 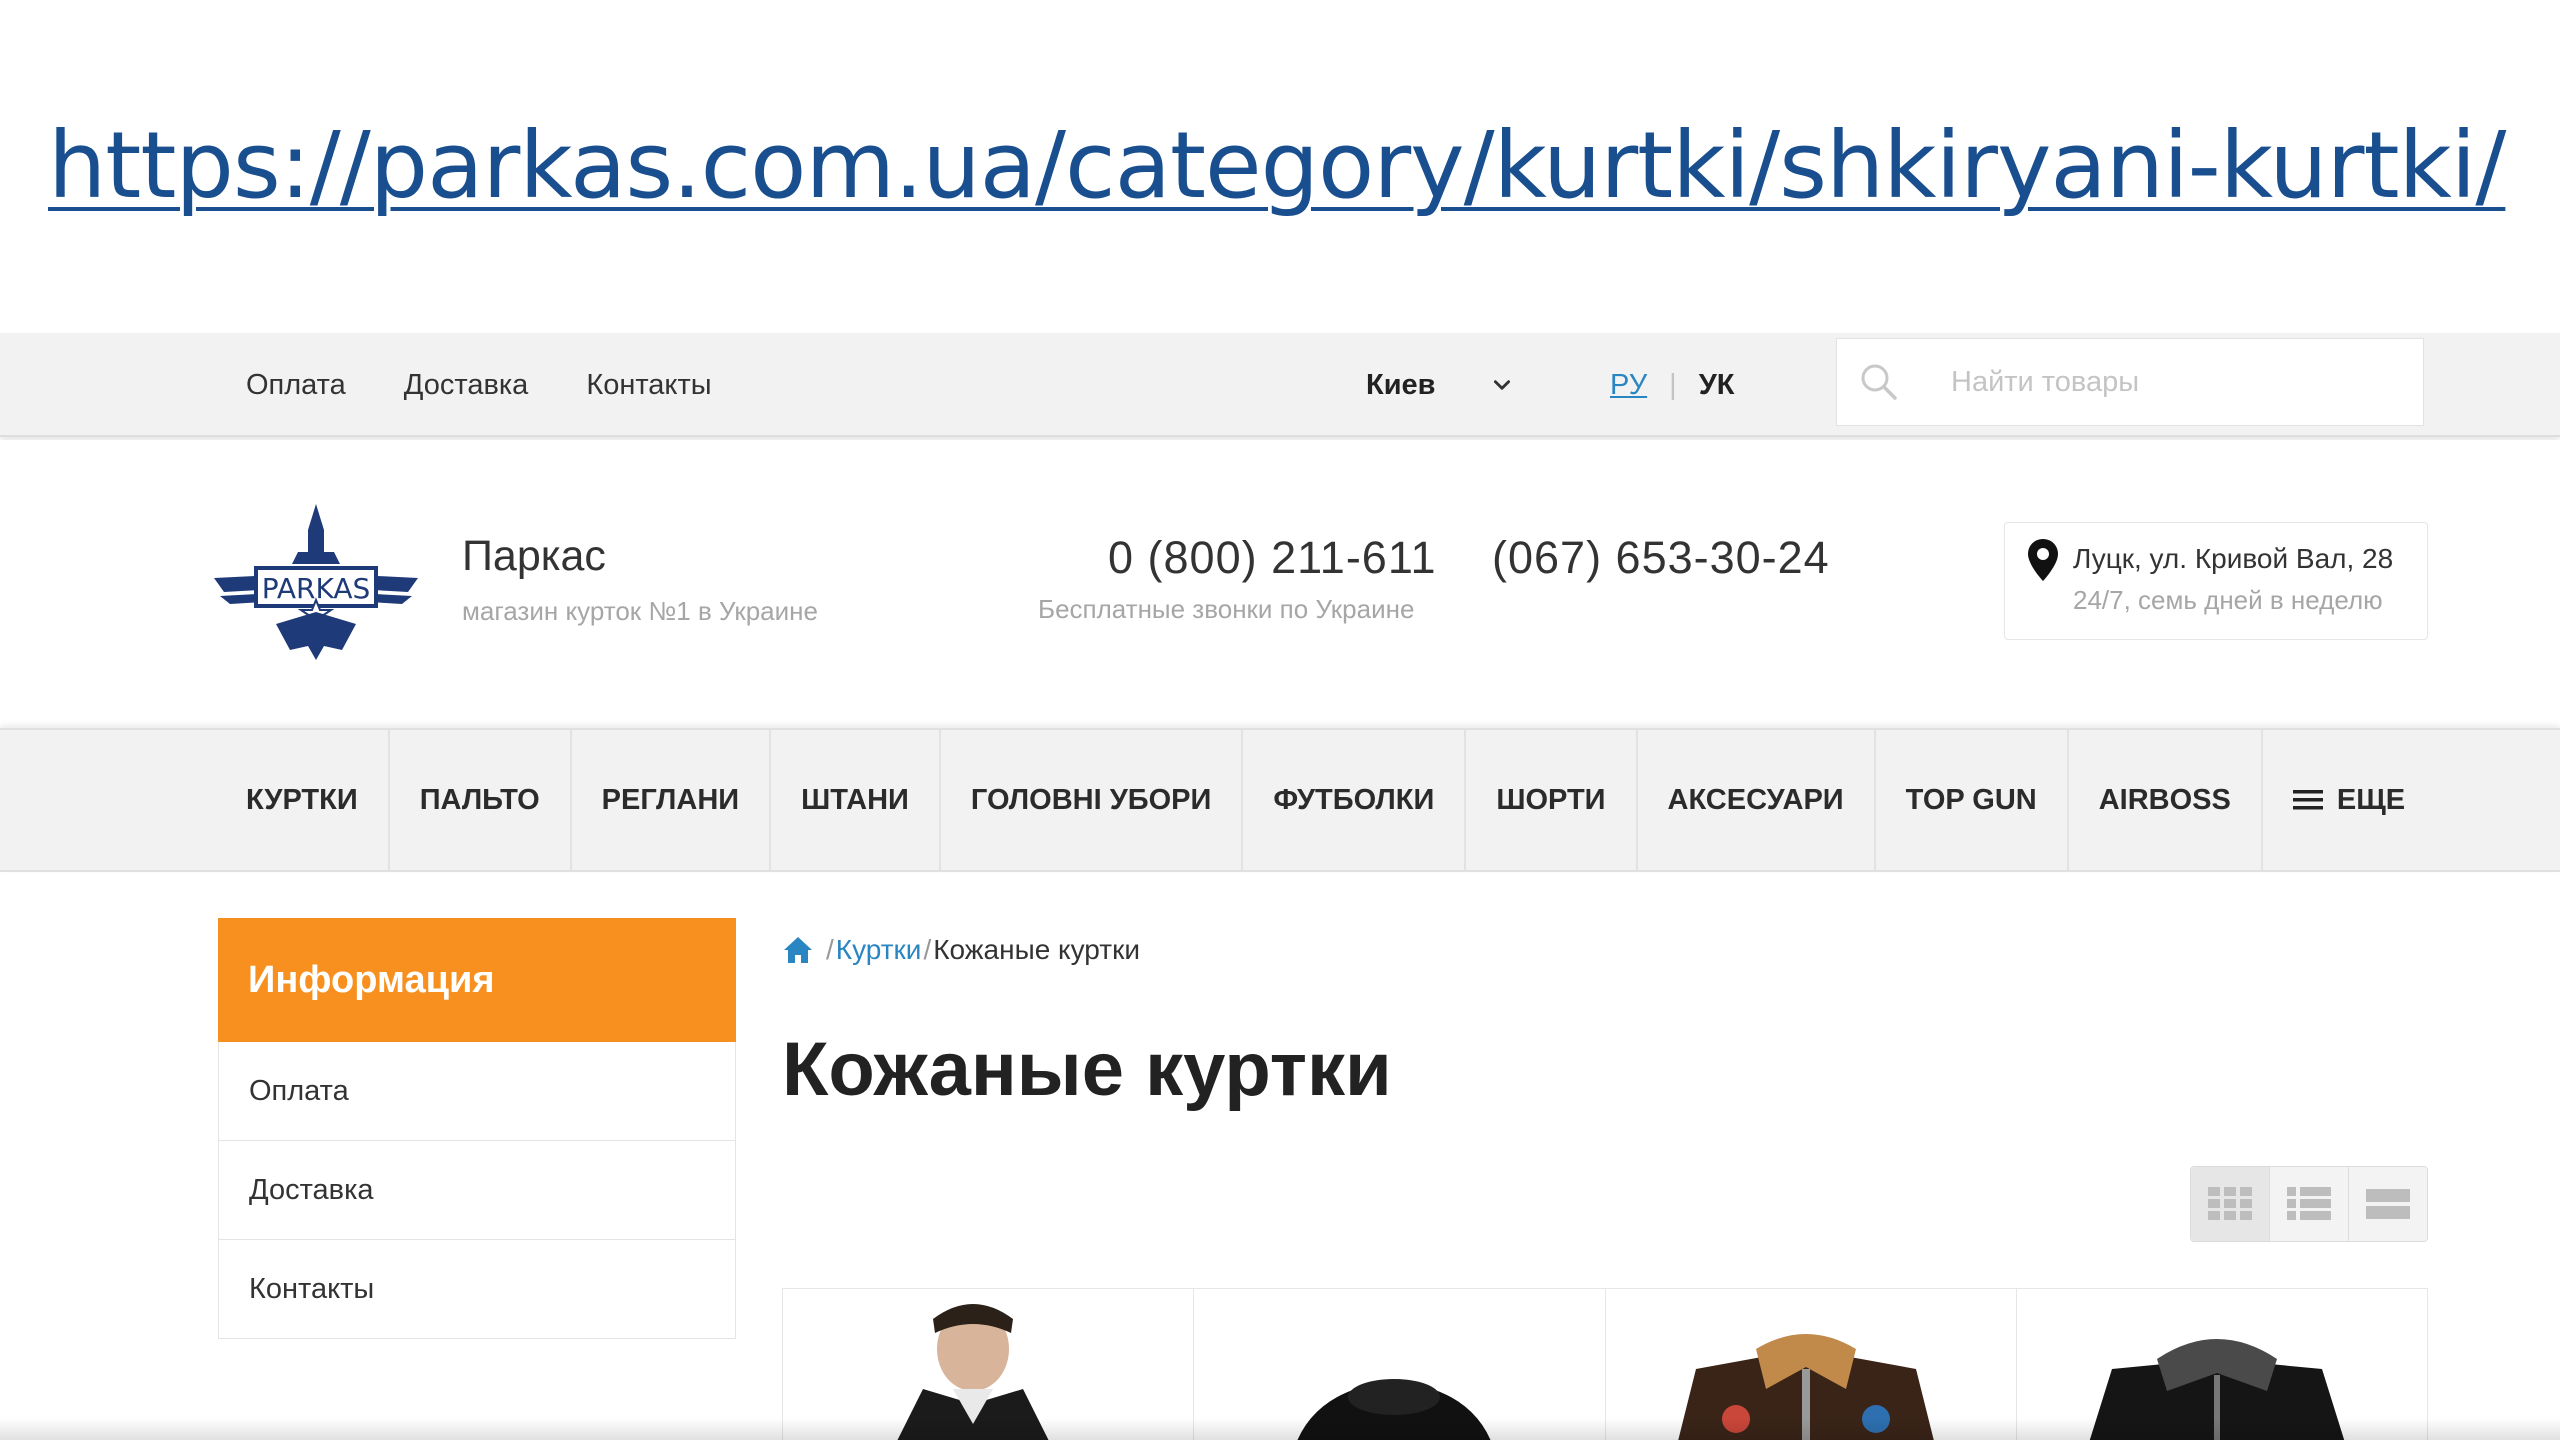 I want to click on table-view-button, so click(x=2388, y=1204).